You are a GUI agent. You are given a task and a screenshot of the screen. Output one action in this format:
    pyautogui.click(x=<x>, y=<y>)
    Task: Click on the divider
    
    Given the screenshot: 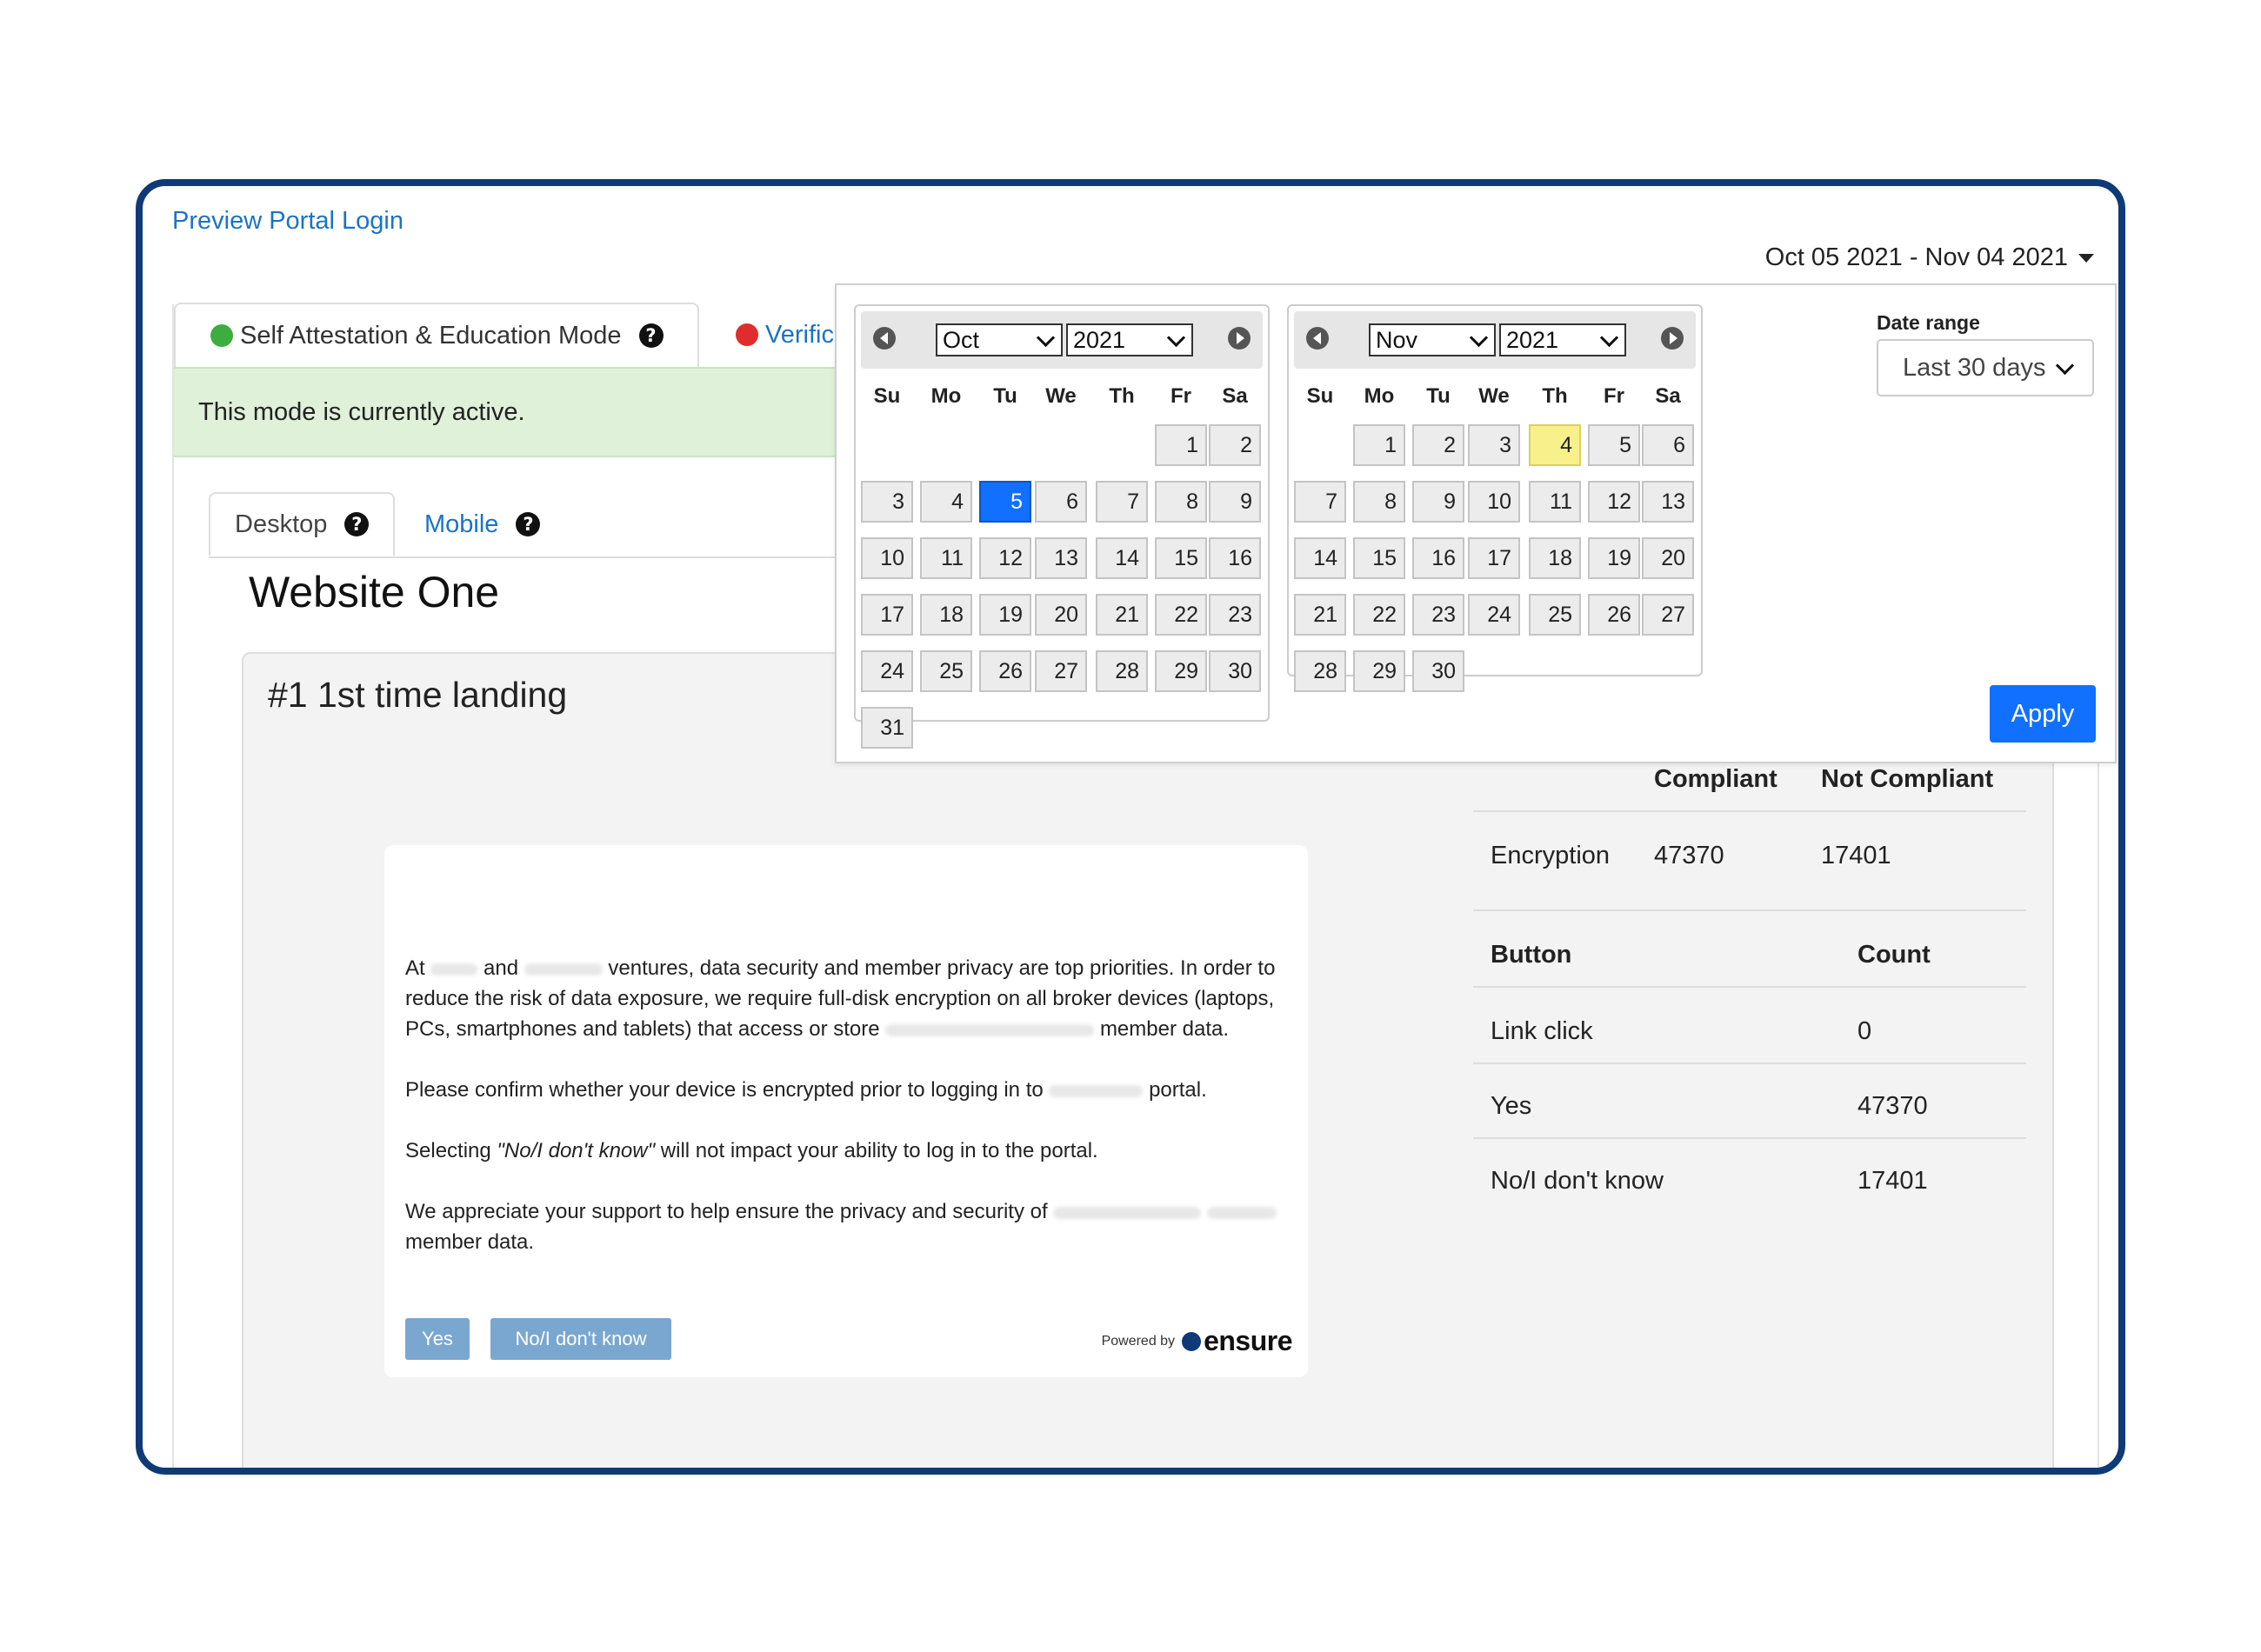 What is the action you would take?
    pyautogui.click(x=1749, y=987)
    